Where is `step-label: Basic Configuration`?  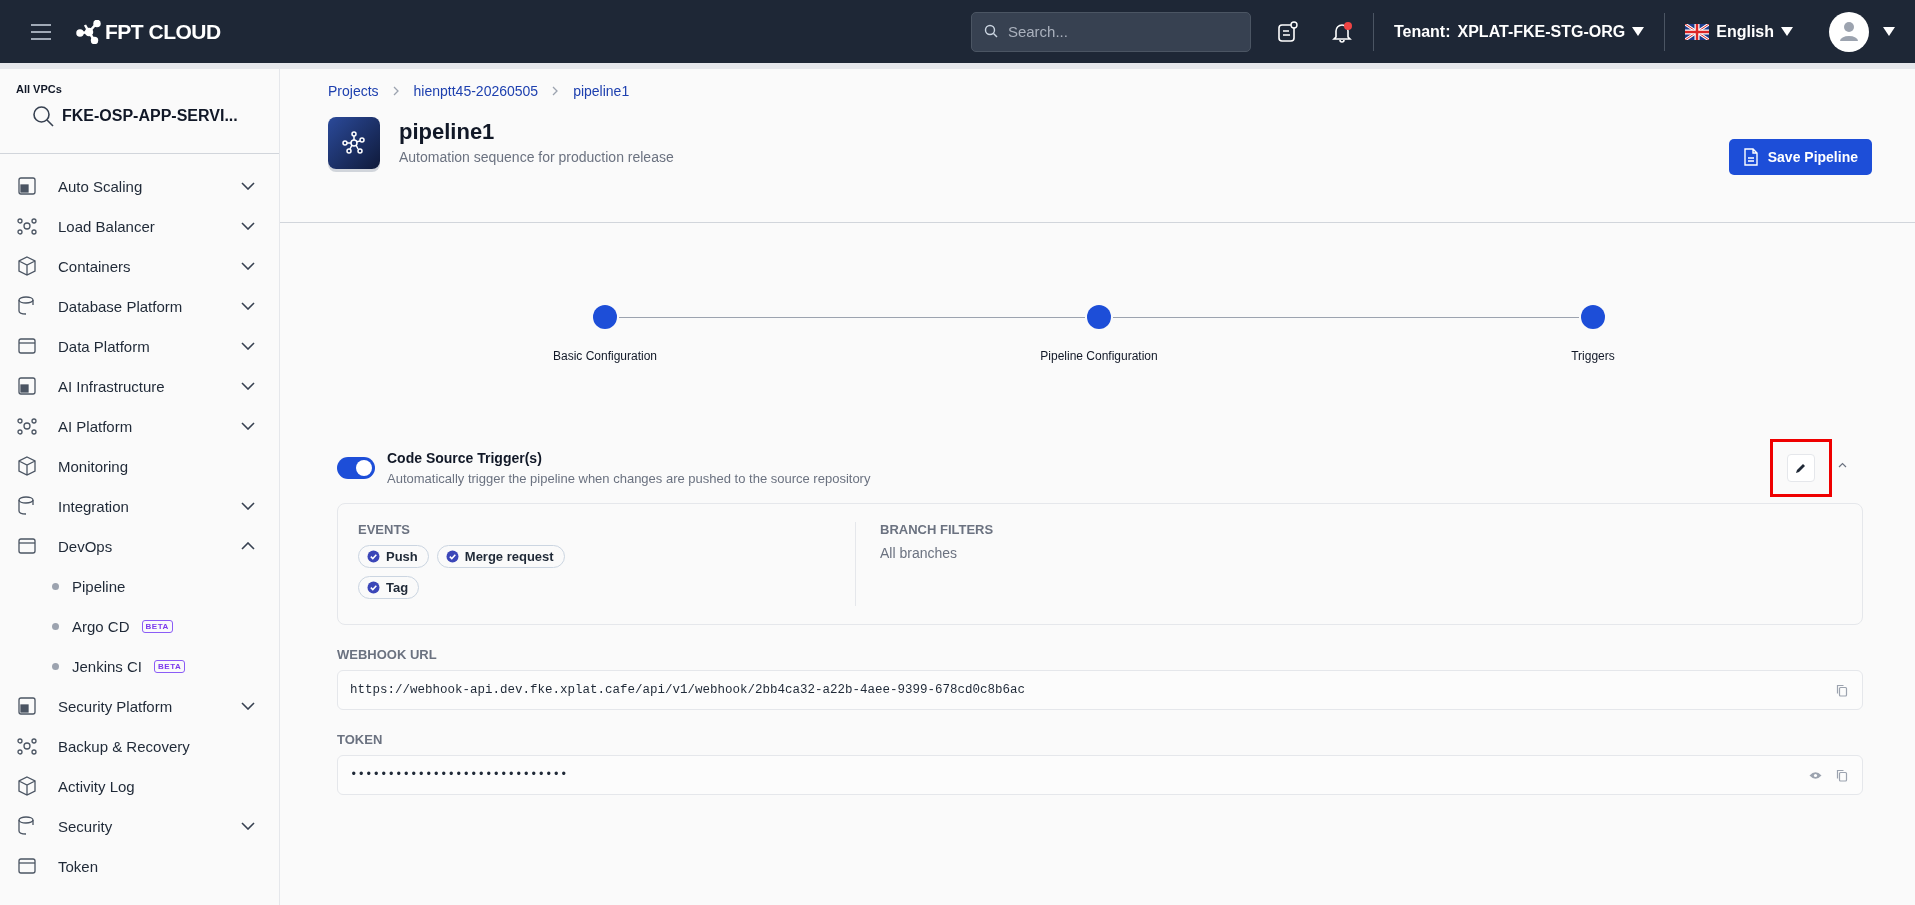
step-label: Basic Configuration is located at coordinates (605, 356).